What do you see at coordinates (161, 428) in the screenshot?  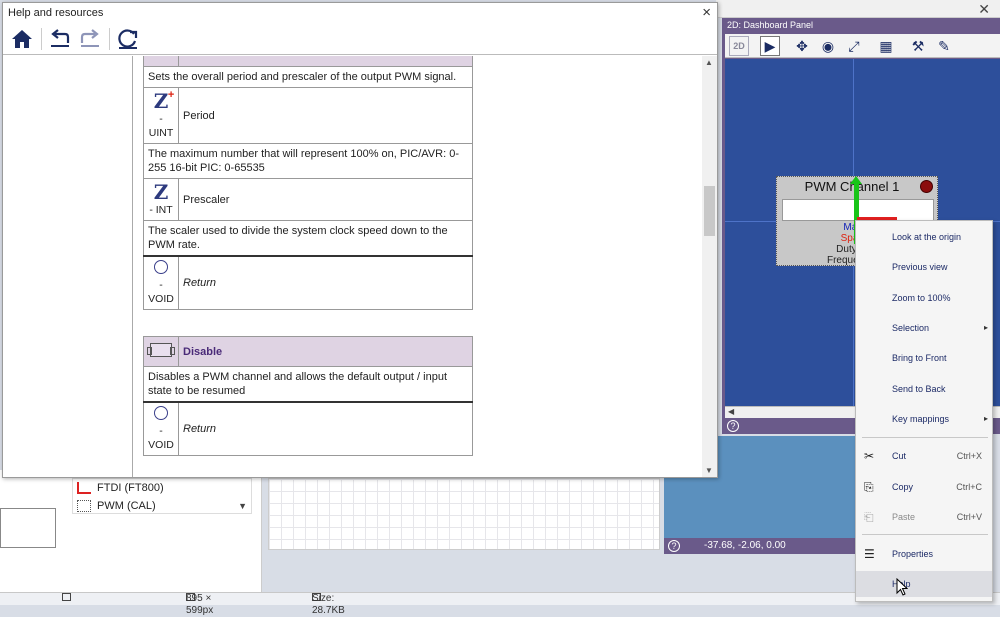 I see `return-type-cell: - VOID` at bounding box center [161, 428].